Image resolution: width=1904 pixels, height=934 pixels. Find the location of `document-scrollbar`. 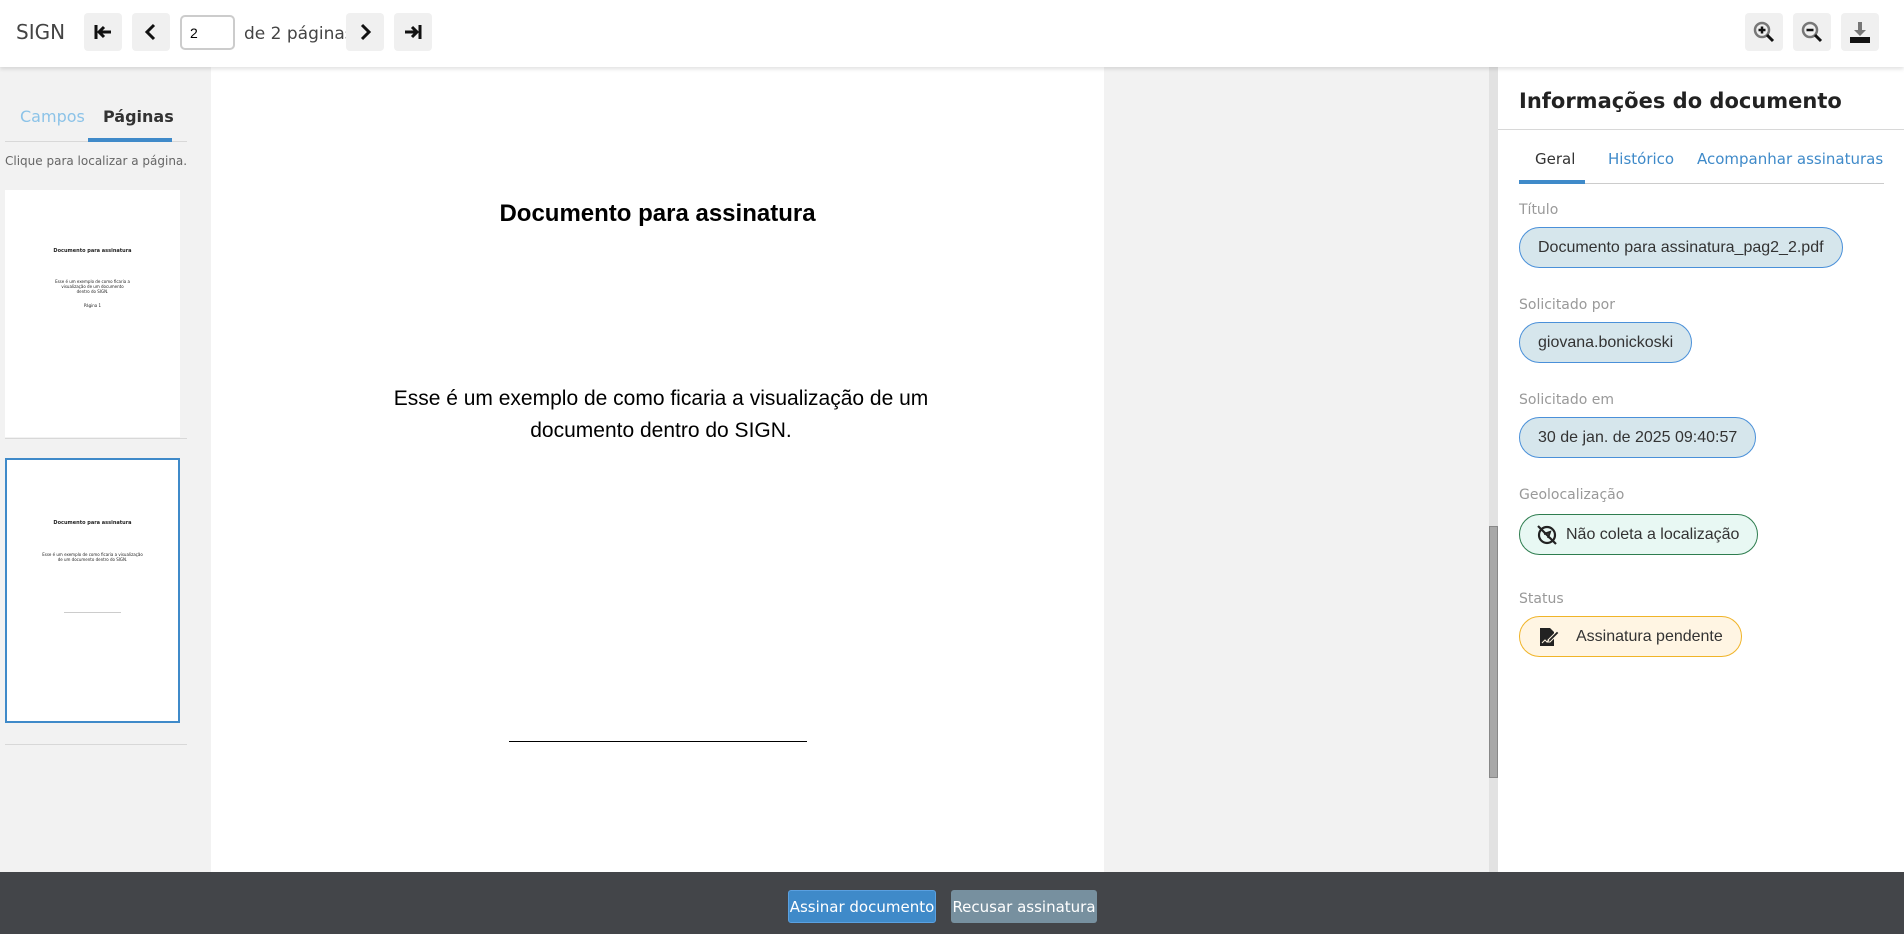

document-scrollbar is located at coordinates (1493, 469).